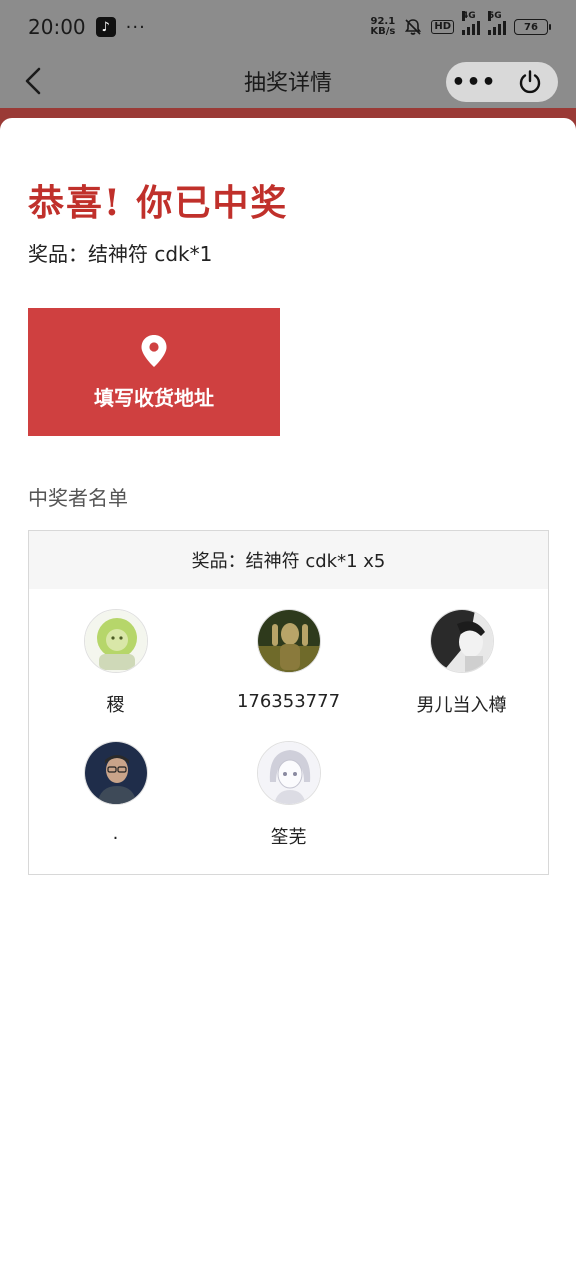  Describe the element at coordinates (135, 27) in the screenshot. I see `more-notifications-icon: ···` at that location.